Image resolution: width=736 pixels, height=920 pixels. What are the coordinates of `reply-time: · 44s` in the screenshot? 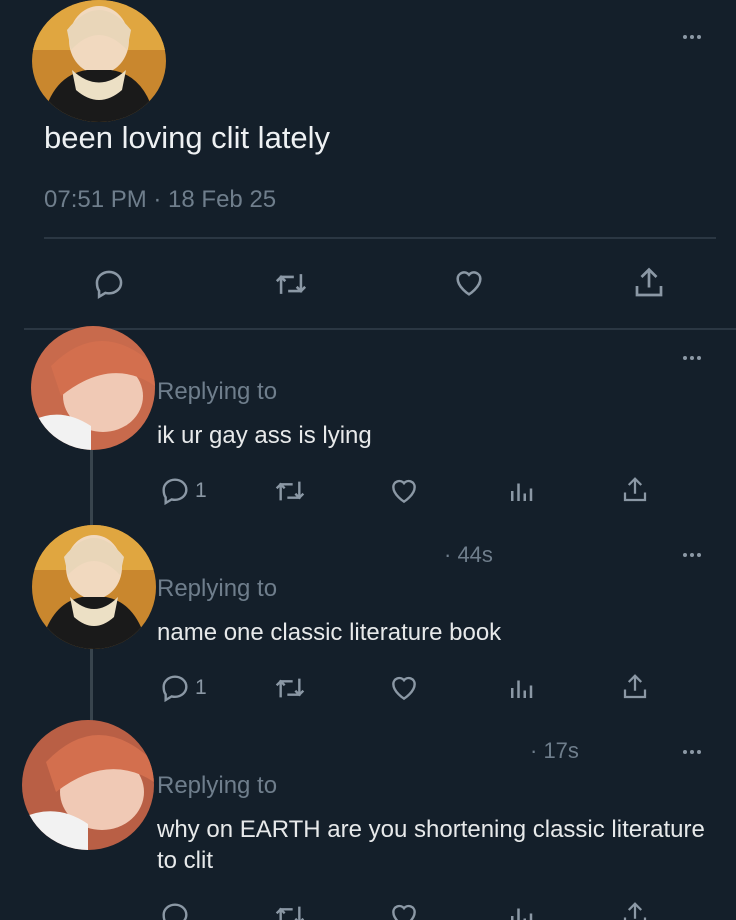 It's located at (468, 554).